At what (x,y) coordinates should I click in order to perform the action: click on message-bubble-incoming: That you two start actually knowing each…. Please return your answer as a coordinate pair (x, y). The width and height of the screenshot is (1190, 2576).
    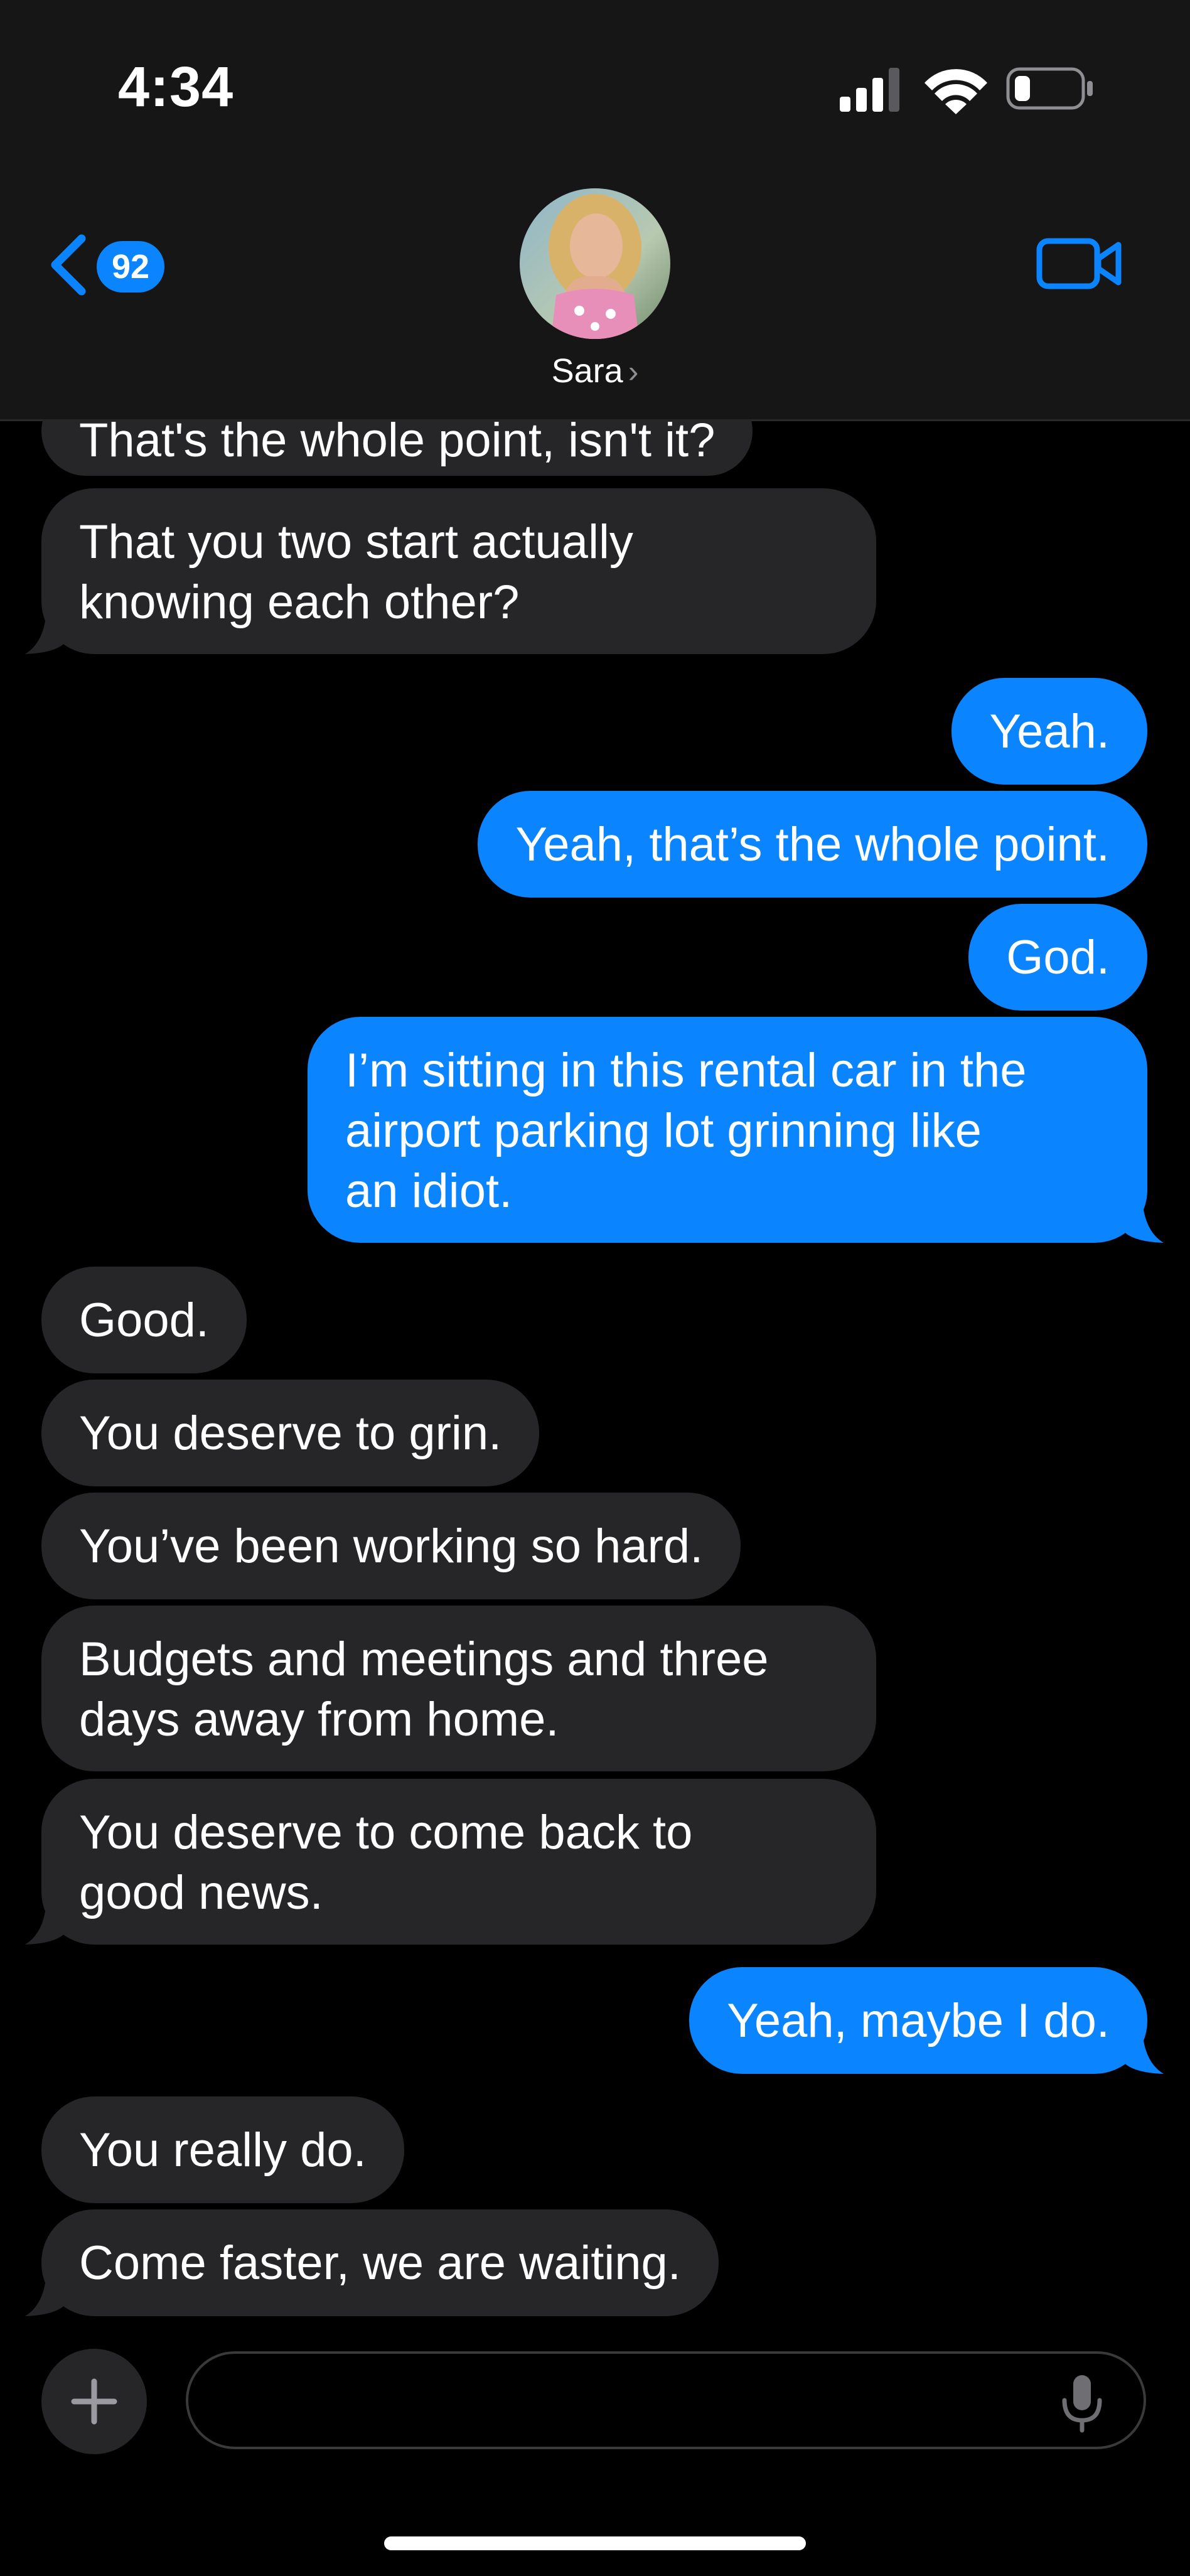
    Looking at the image, I should click on (458, 571).